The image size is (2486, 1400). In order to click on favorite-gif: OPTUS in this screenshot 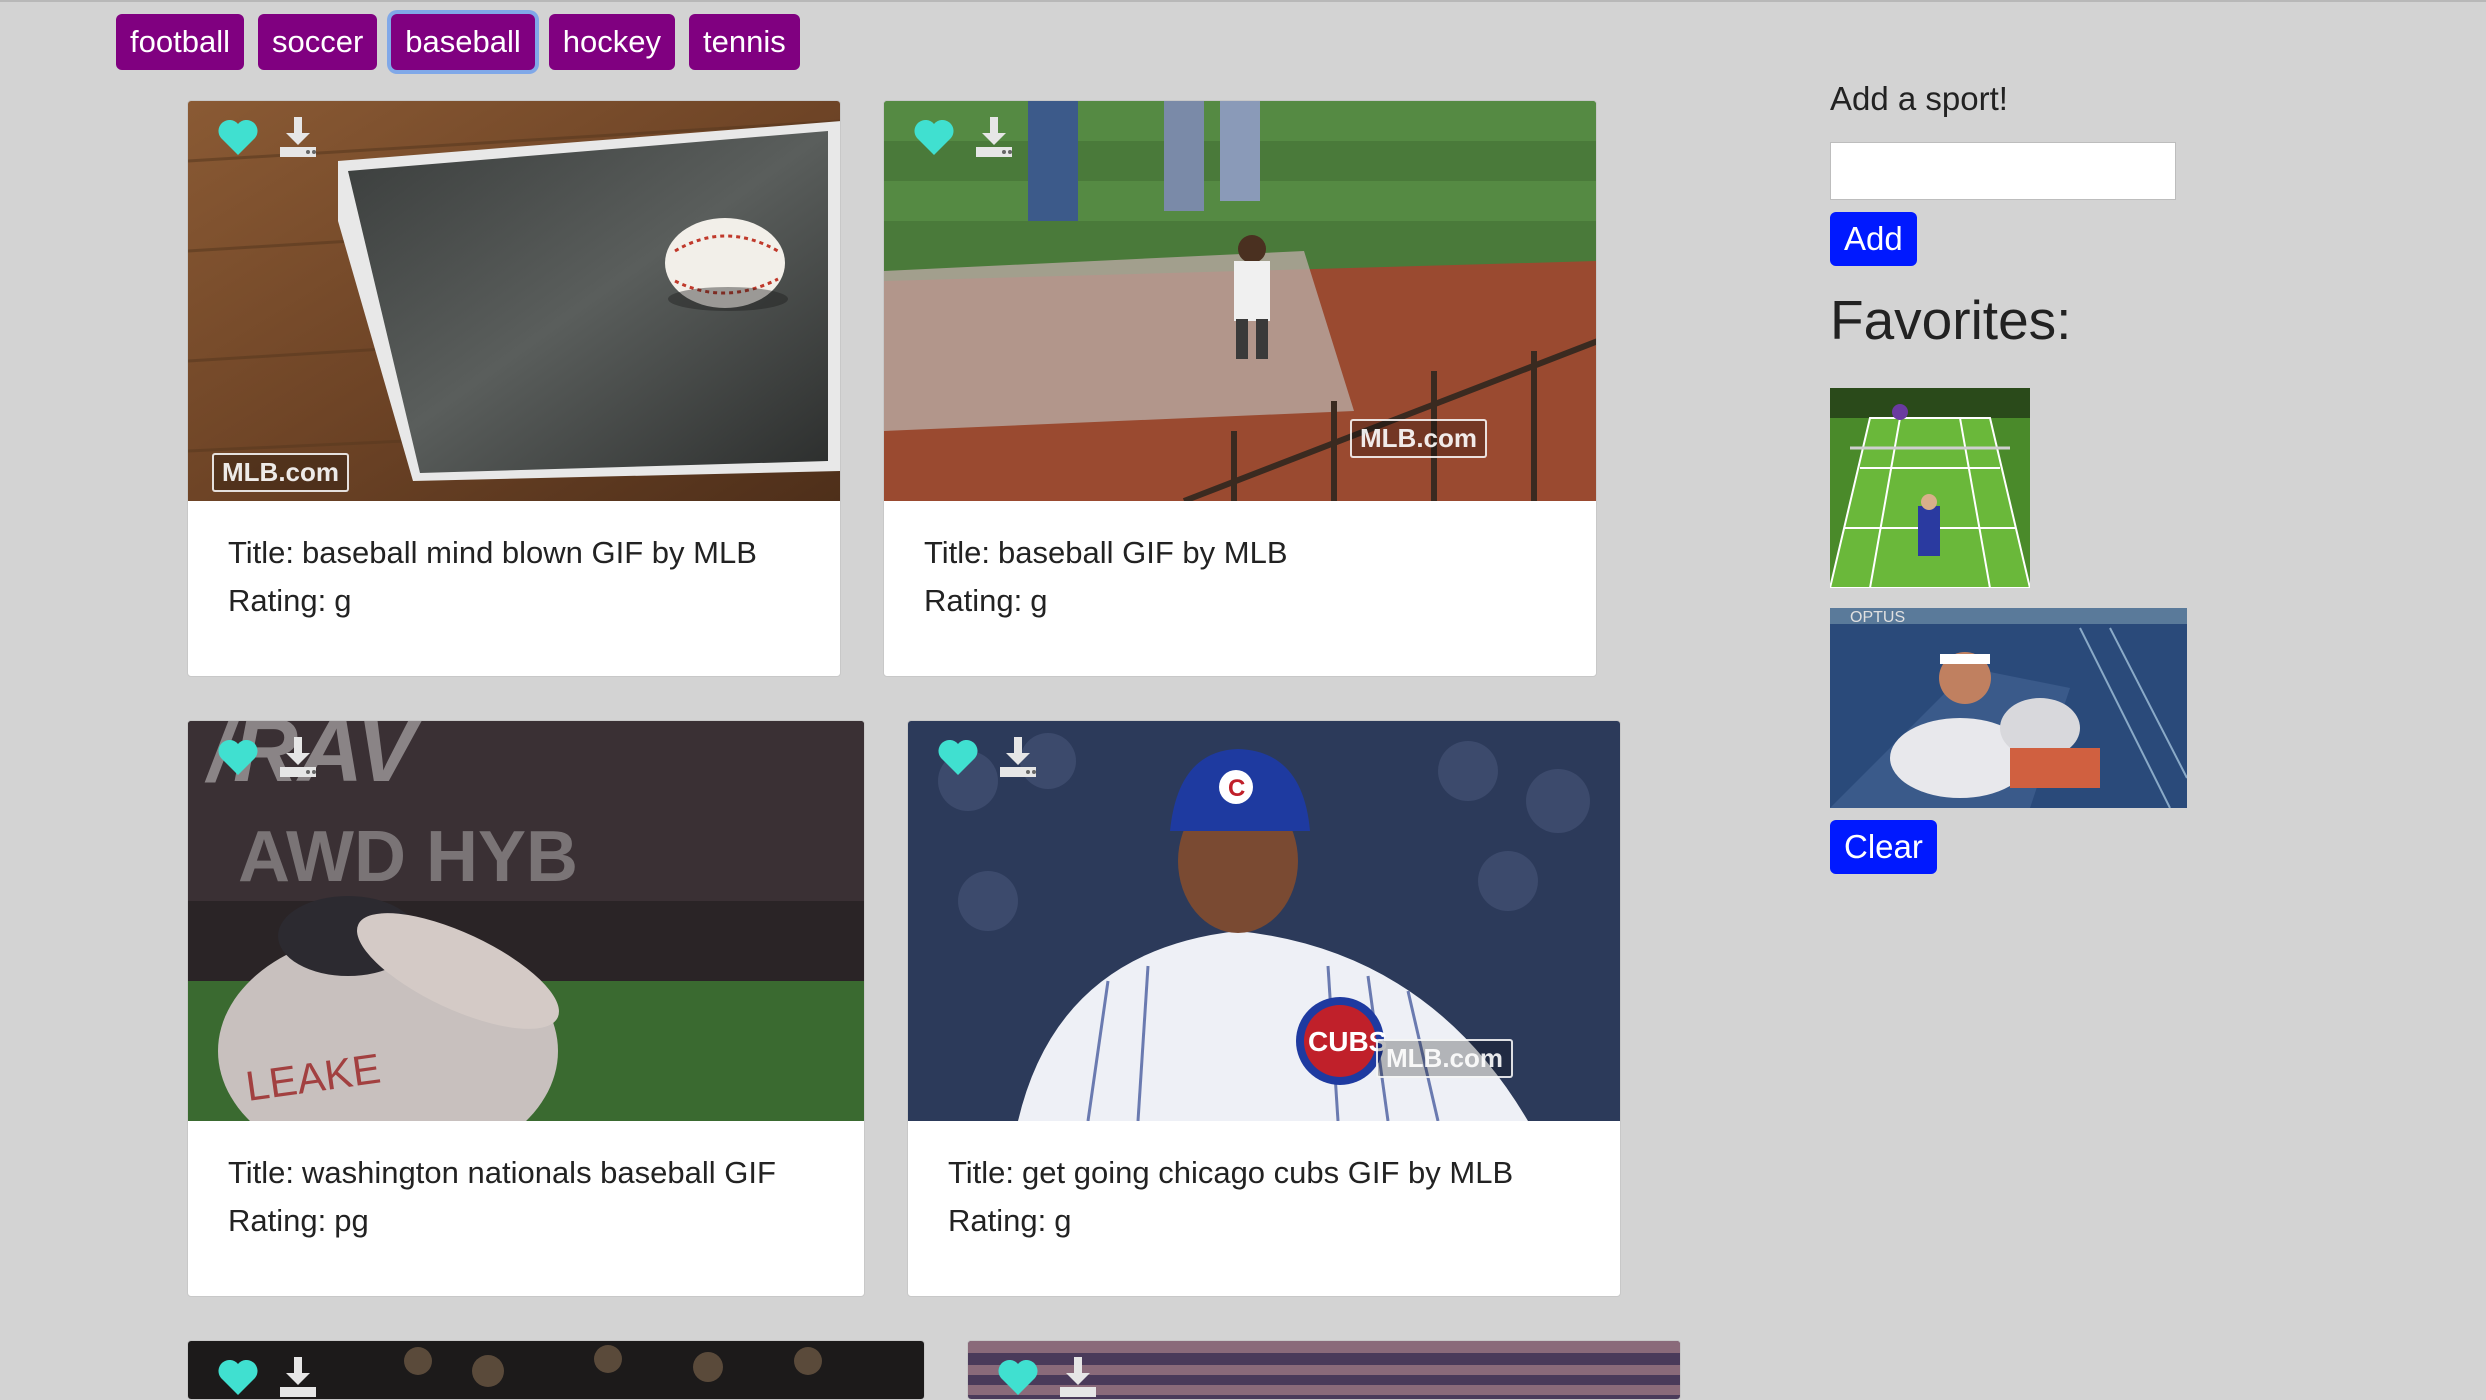, I will do `click(2008, 708)`.